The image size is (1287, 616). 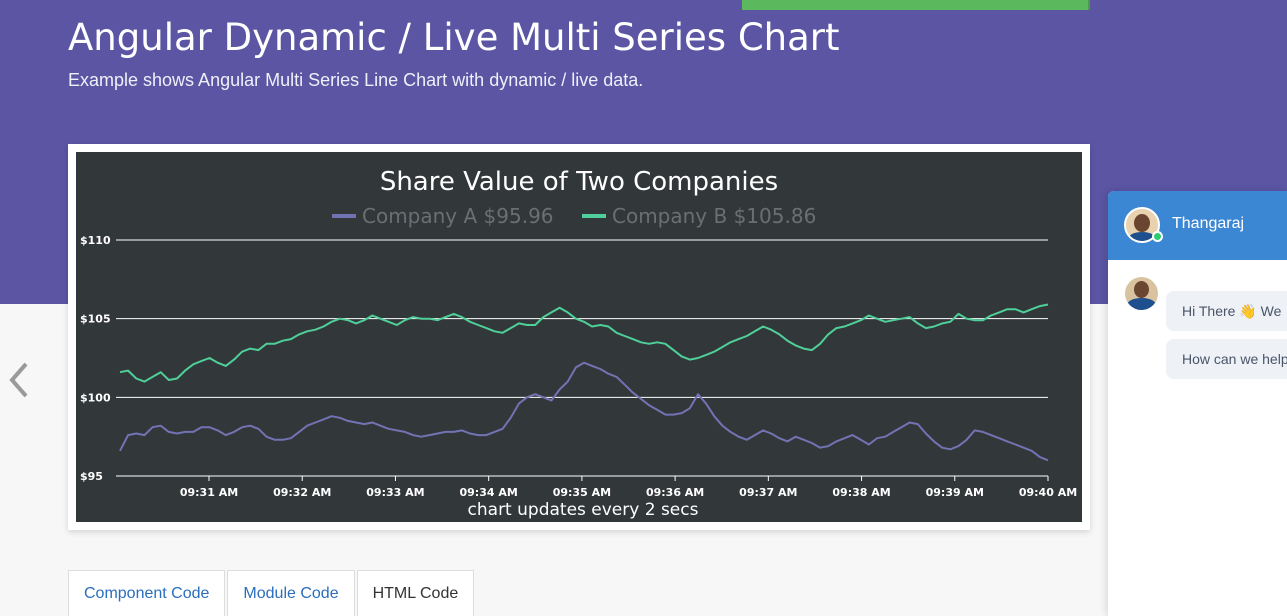 What do you see at coordinates (1157, 236) in the screenshot?
I see `online-status-icon` at bounding box center [1157, 236].